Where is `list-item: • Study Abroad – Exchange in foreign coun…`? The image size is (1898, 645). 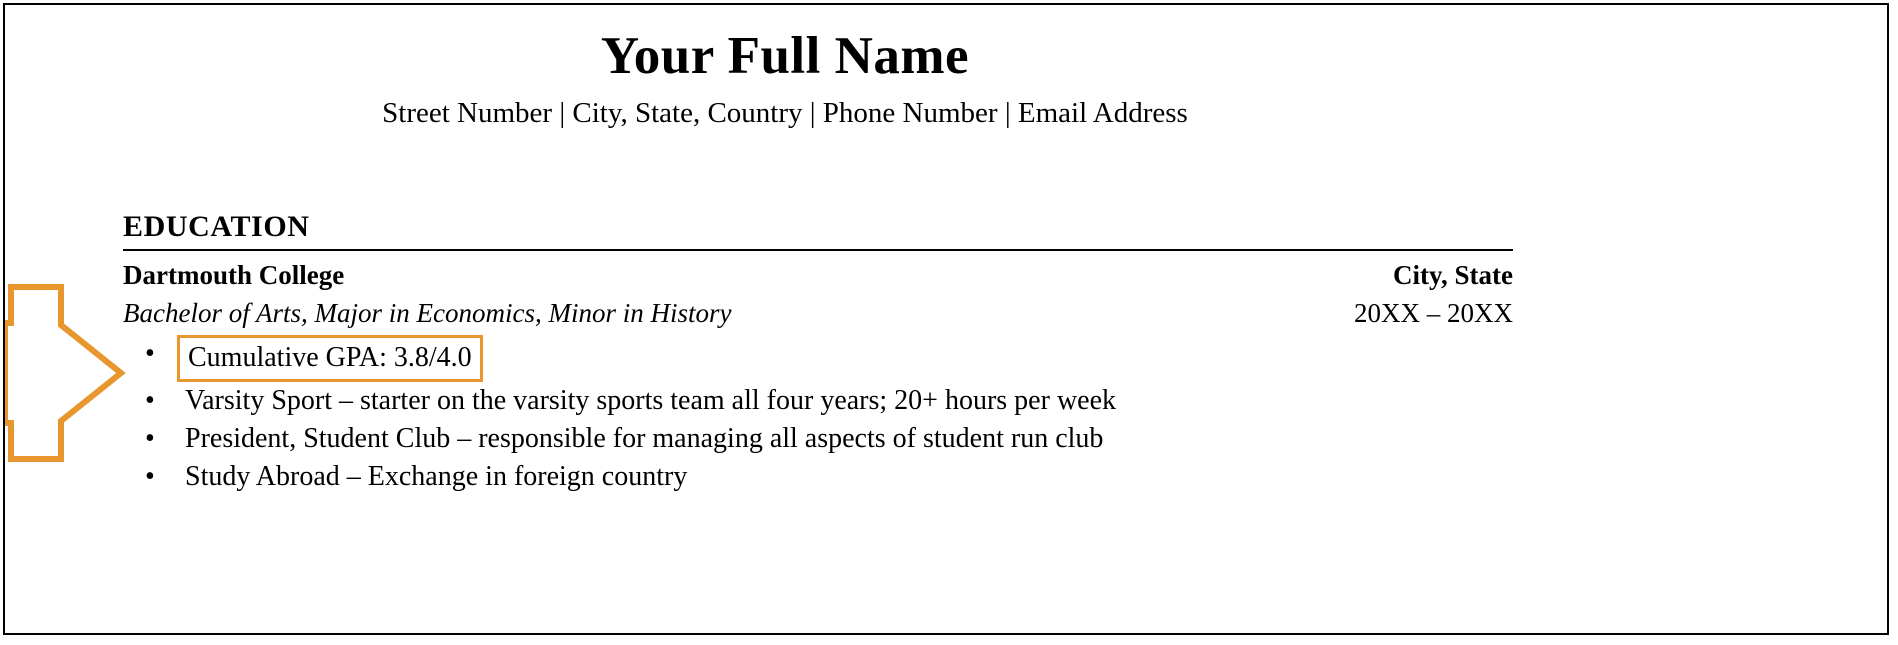
list-item: • Study Abroad – Exchange in foreign coun… is located at coordinates (818, 477).